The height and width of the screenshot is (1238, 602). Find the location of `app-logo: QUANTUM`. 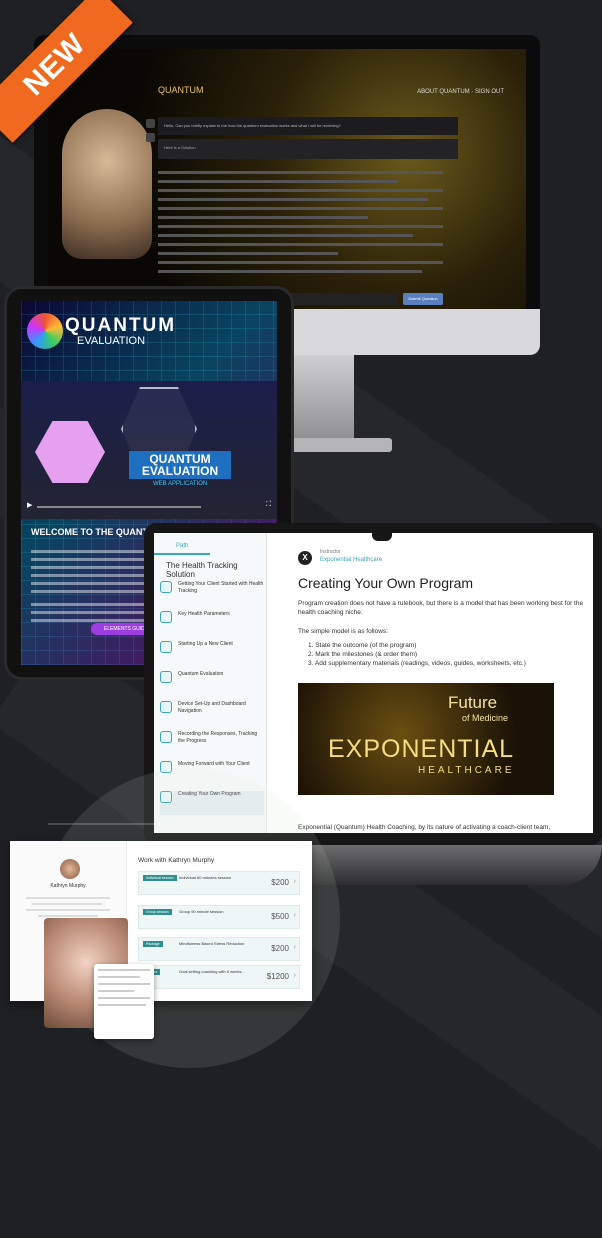

app-logo: QUANTUM is located at coordinates (181, 90).